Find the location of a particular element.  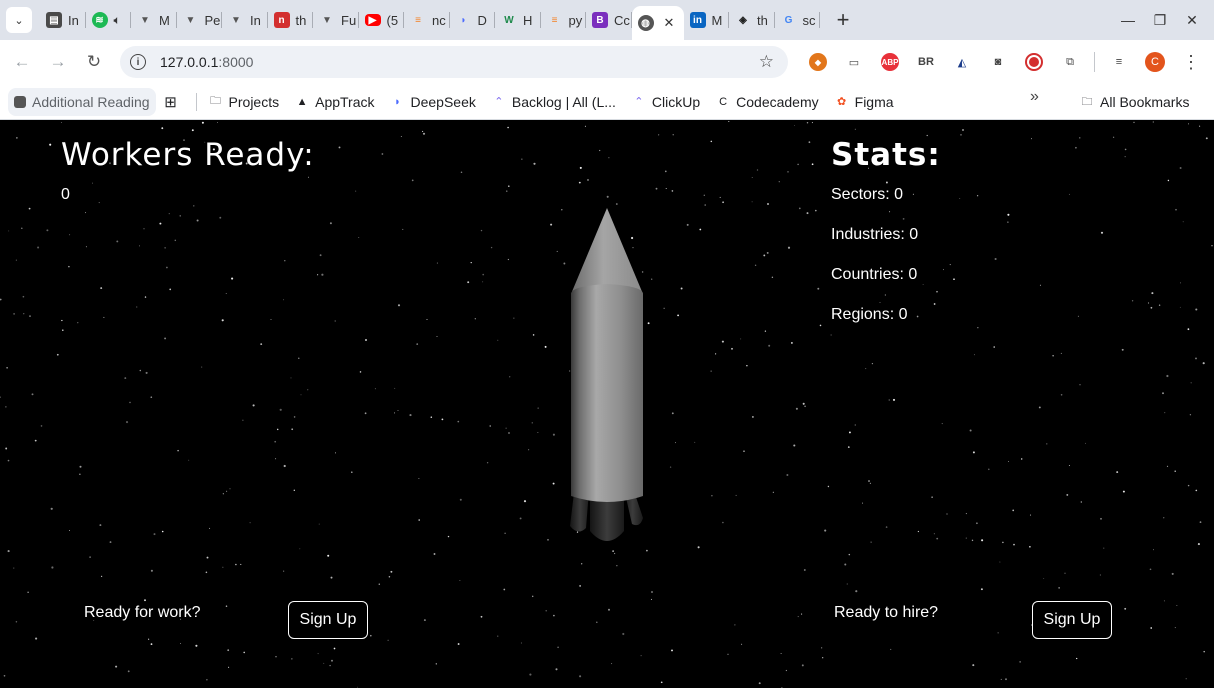

extensions-row: ◆ ▭ ABP BR ◭ ◙ ⧉ ≡ C ⋮ is located at coordinates (1004, 62).